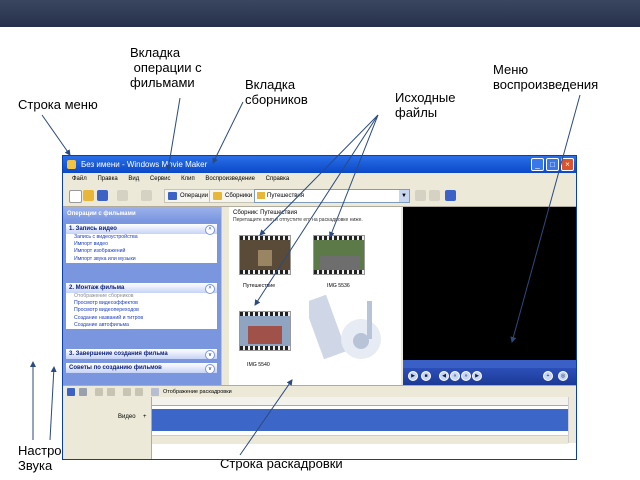 The width and height of the screenshot is (640, 480). What do you see at coordinates (230, 179) in the screenshot?
I see `menu-play: Воспроизведение` at bounding box center [230, 179].